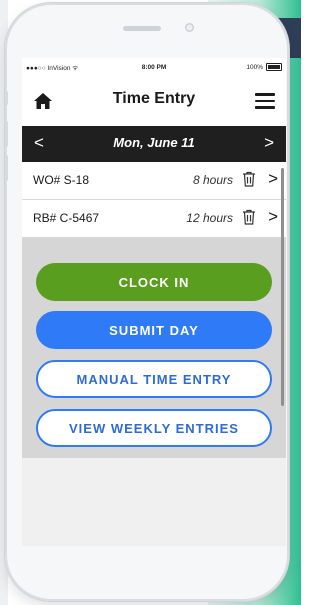 This screenshot has height=605, width=320. I want to click on next-day-button: >, so click(269, 143).